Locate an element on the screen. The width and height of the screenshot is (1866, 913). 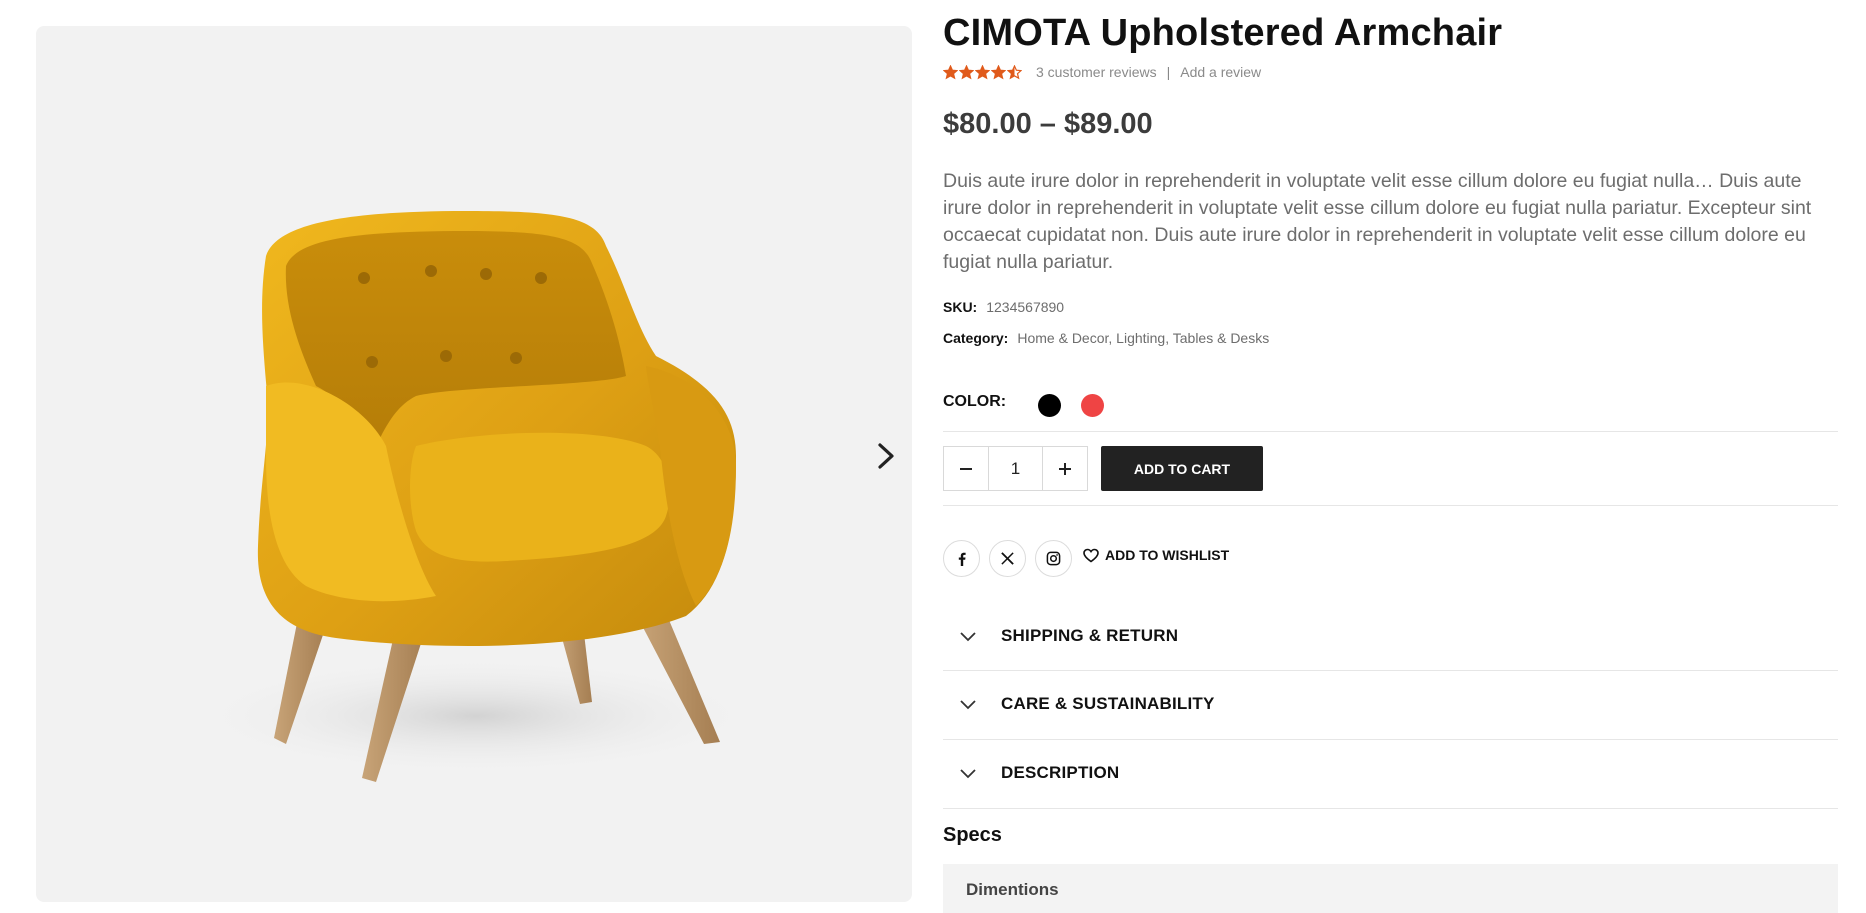
heart-icon is located at coordinates (1091, 555).